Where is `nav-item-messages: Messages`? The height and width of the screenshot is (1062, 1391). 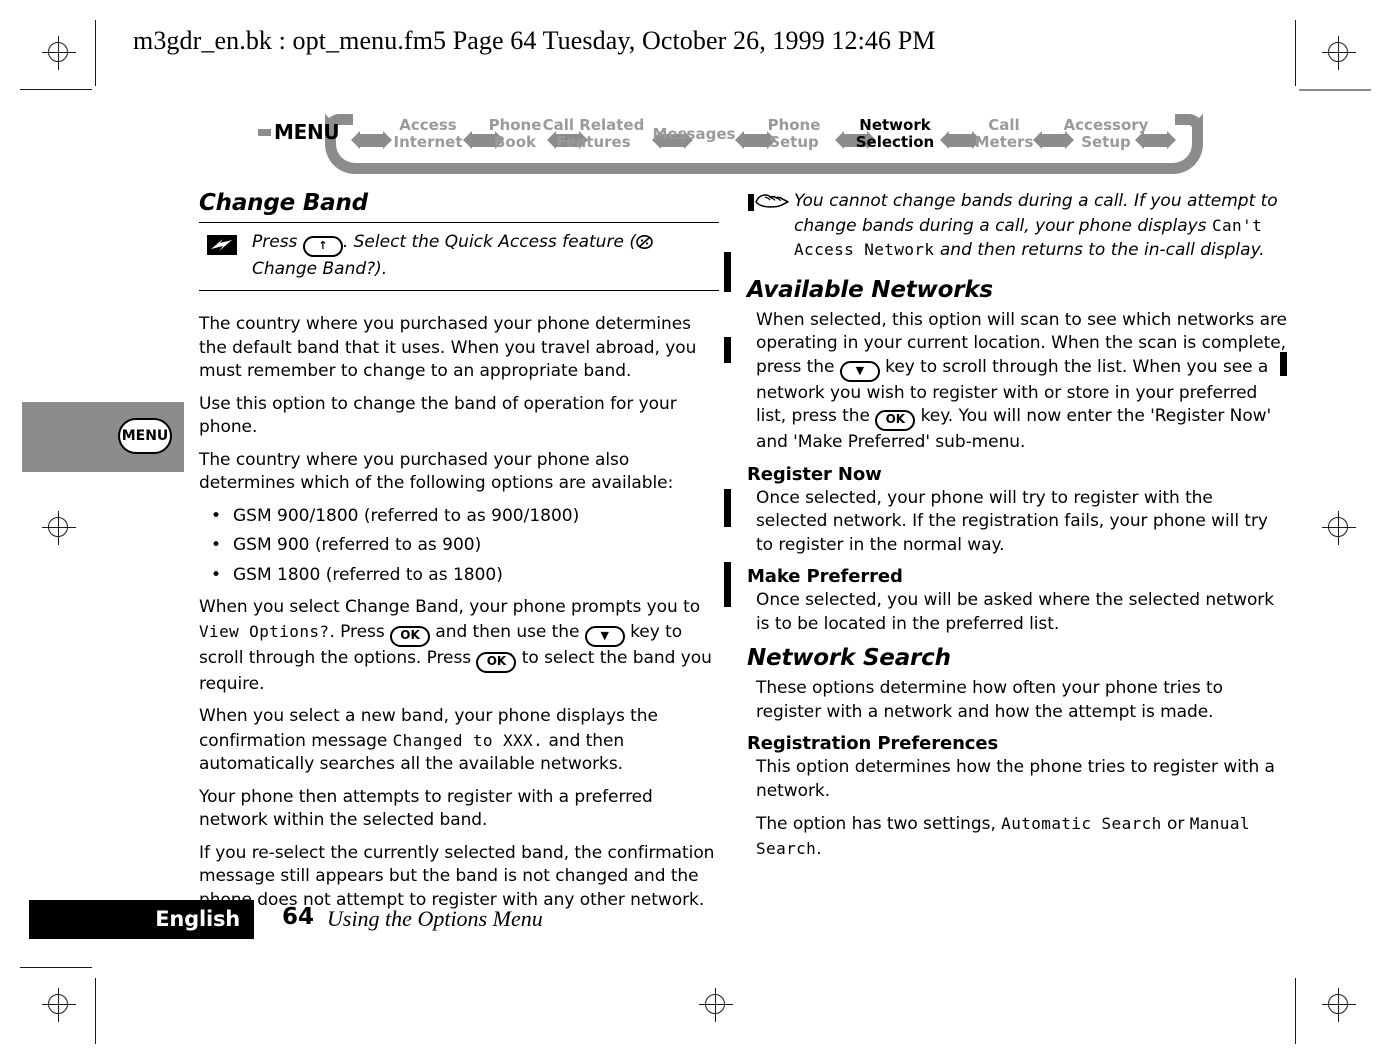
nav-item-messages: Messages is located at coordinates (694, 134).